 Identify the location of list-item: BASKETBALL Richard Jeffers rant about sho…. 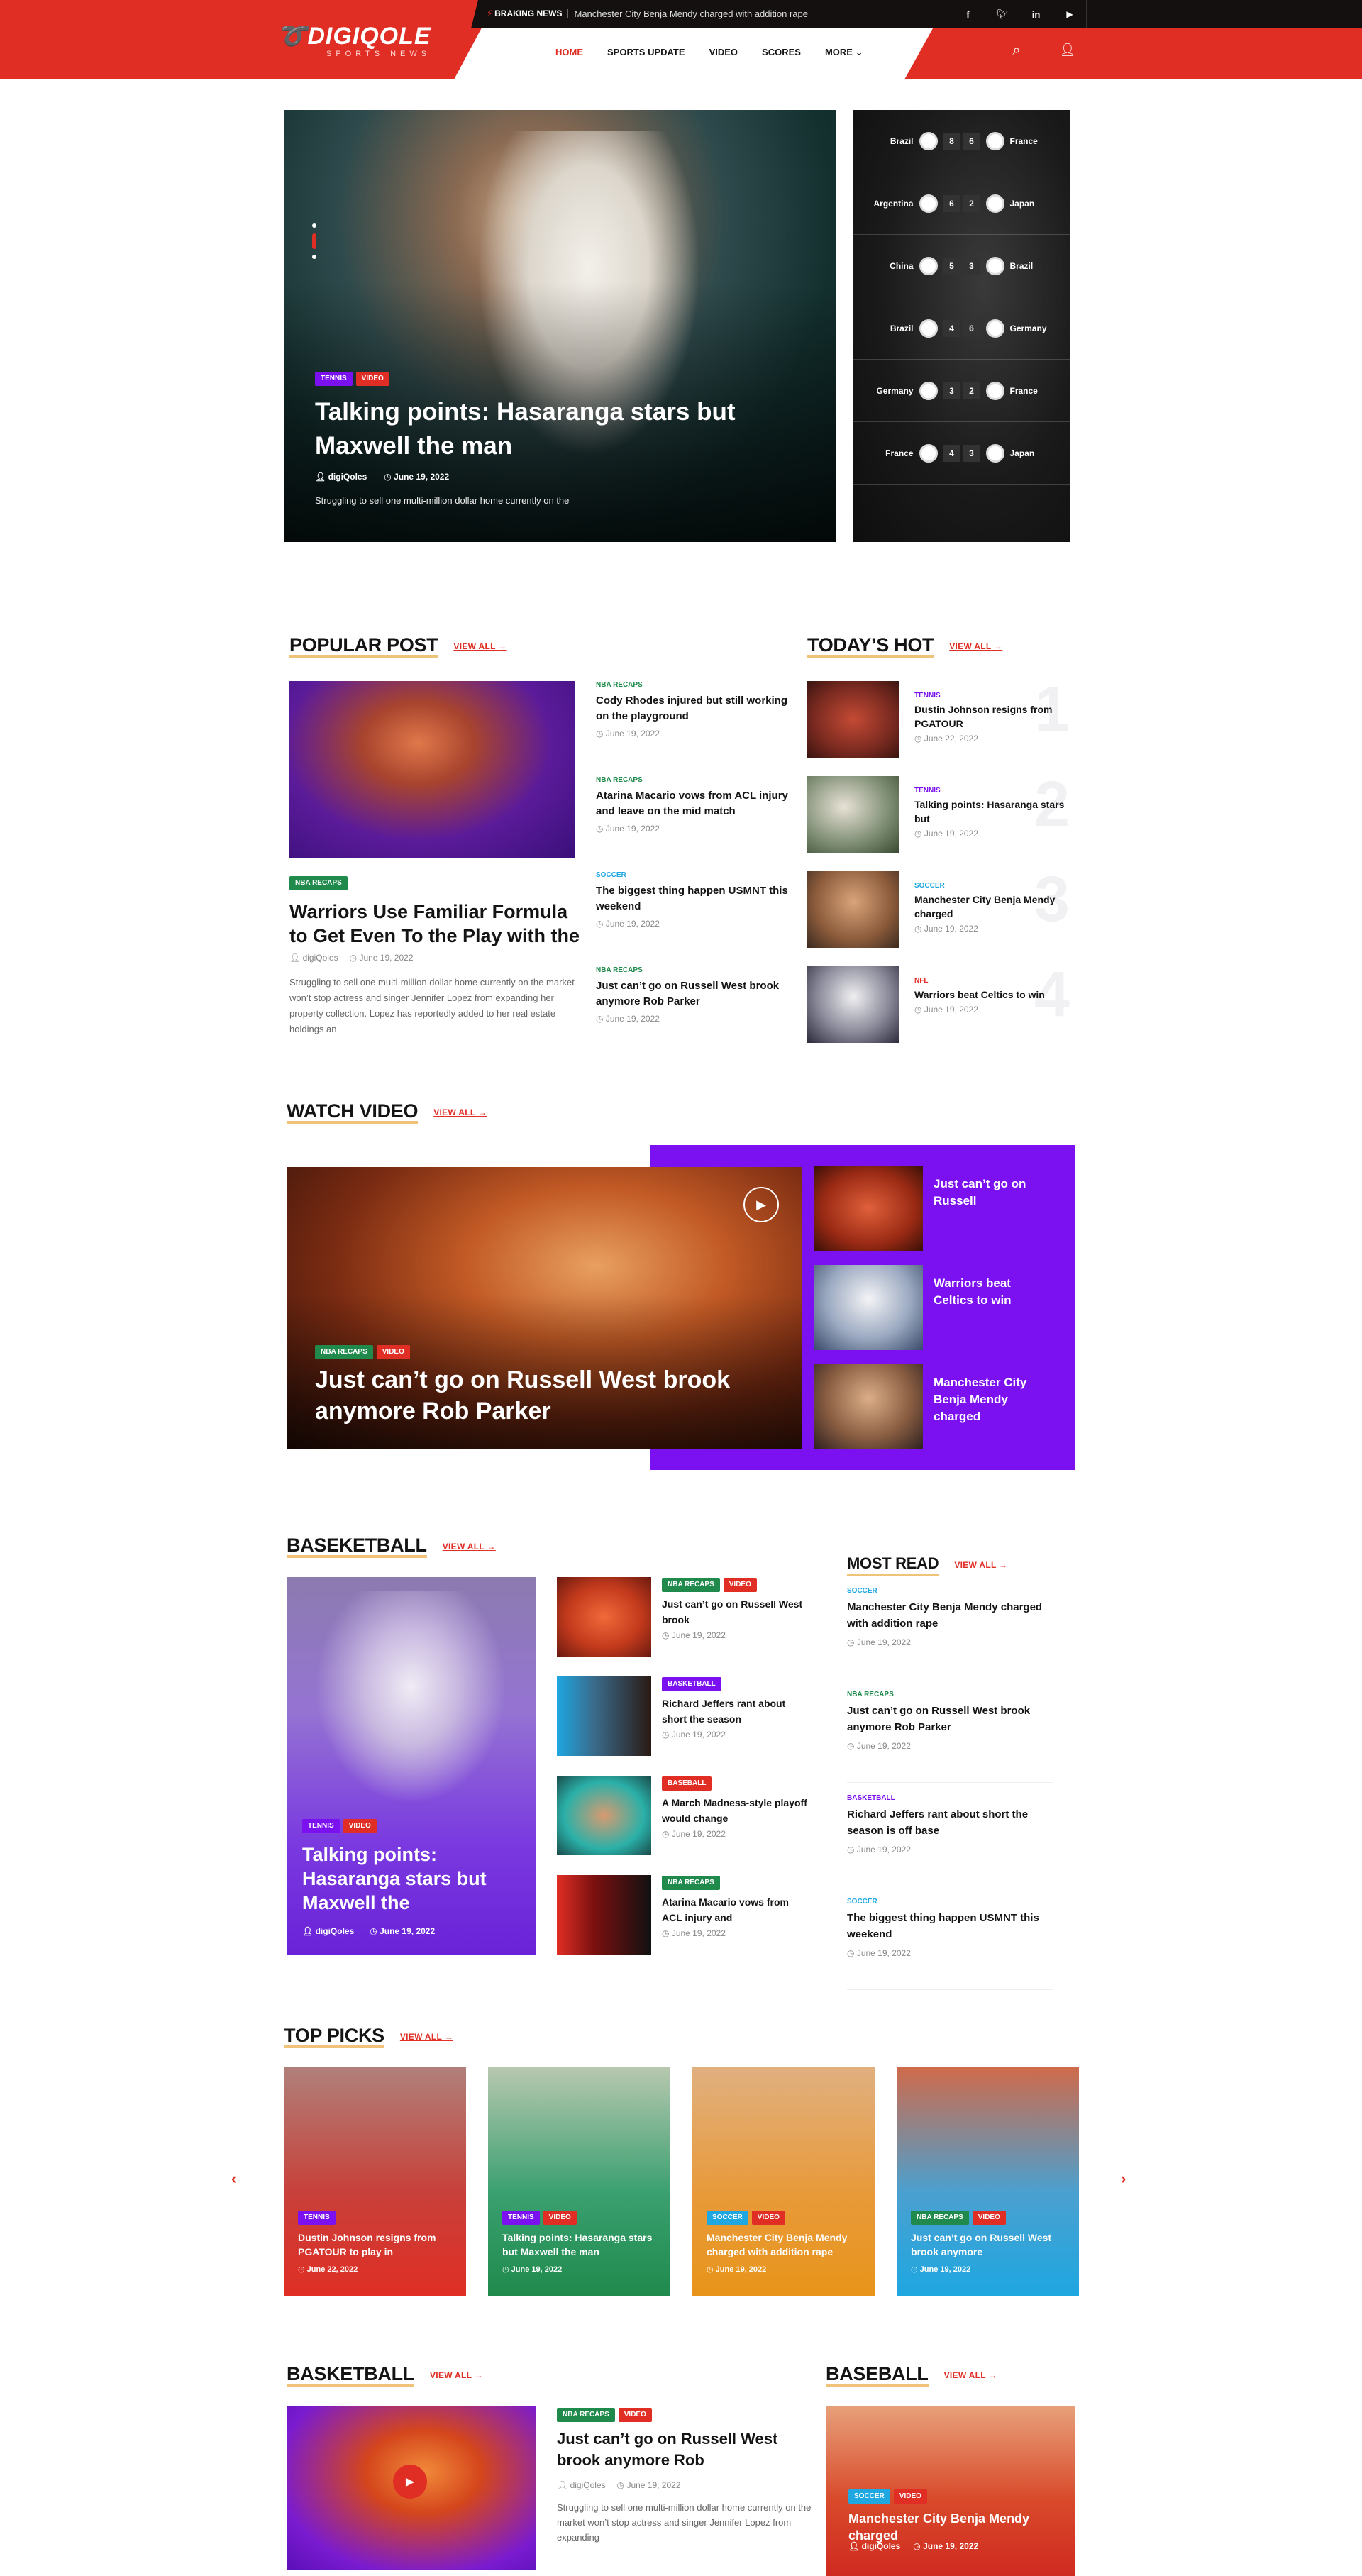
(684, 1716).